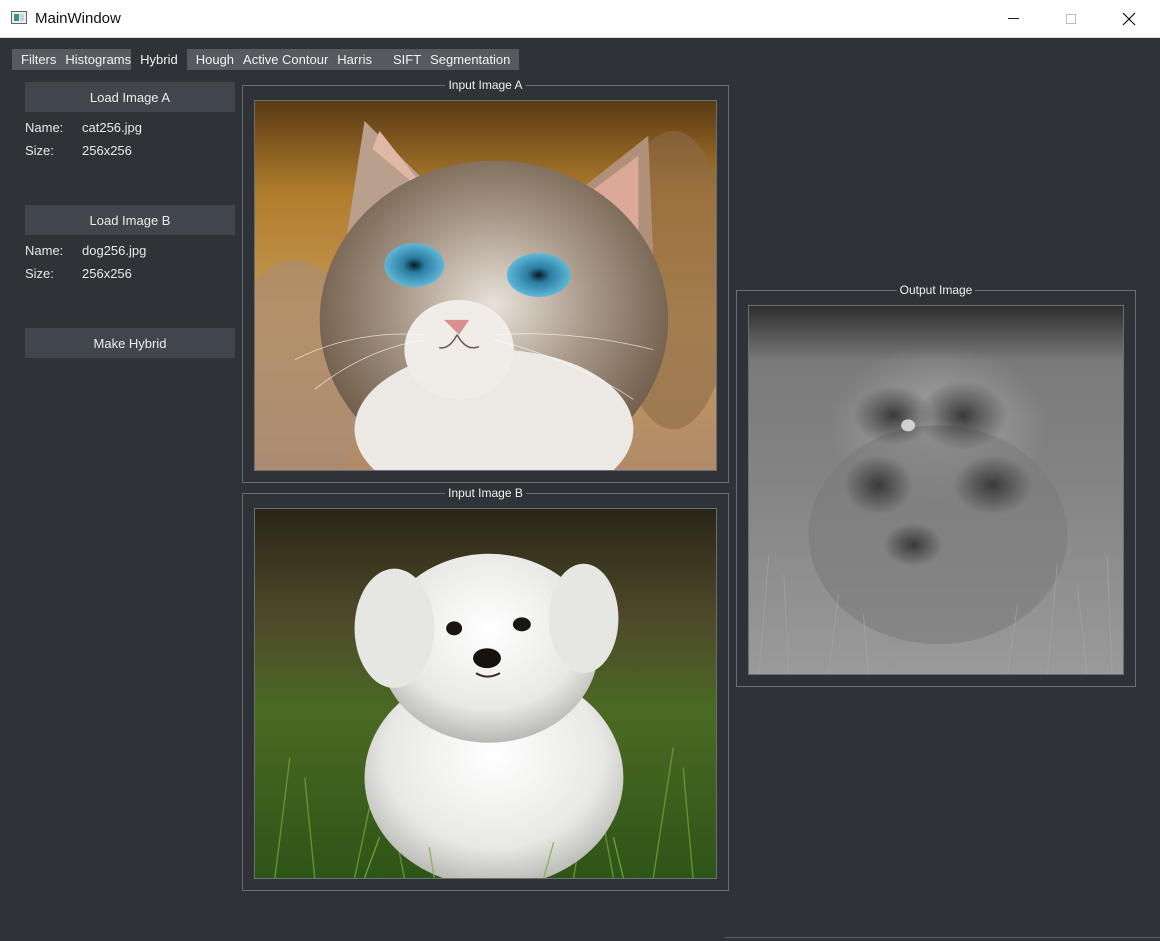 The width and height of the screenshot is (1160, 941). What do you see at coordinates (580, 19) in the screenshot?
I see `title-bar: MainWindow` at bounding box center [580, 19].